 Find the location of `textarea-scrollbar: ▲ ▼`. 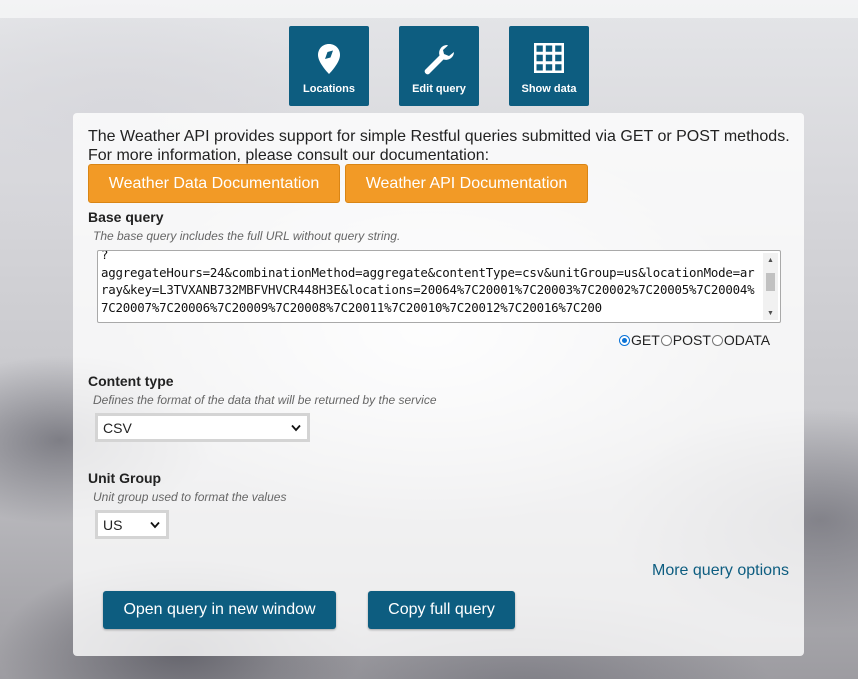

textarea-scrollbar: ▲ ▼ is located at coordinates (770, 286).